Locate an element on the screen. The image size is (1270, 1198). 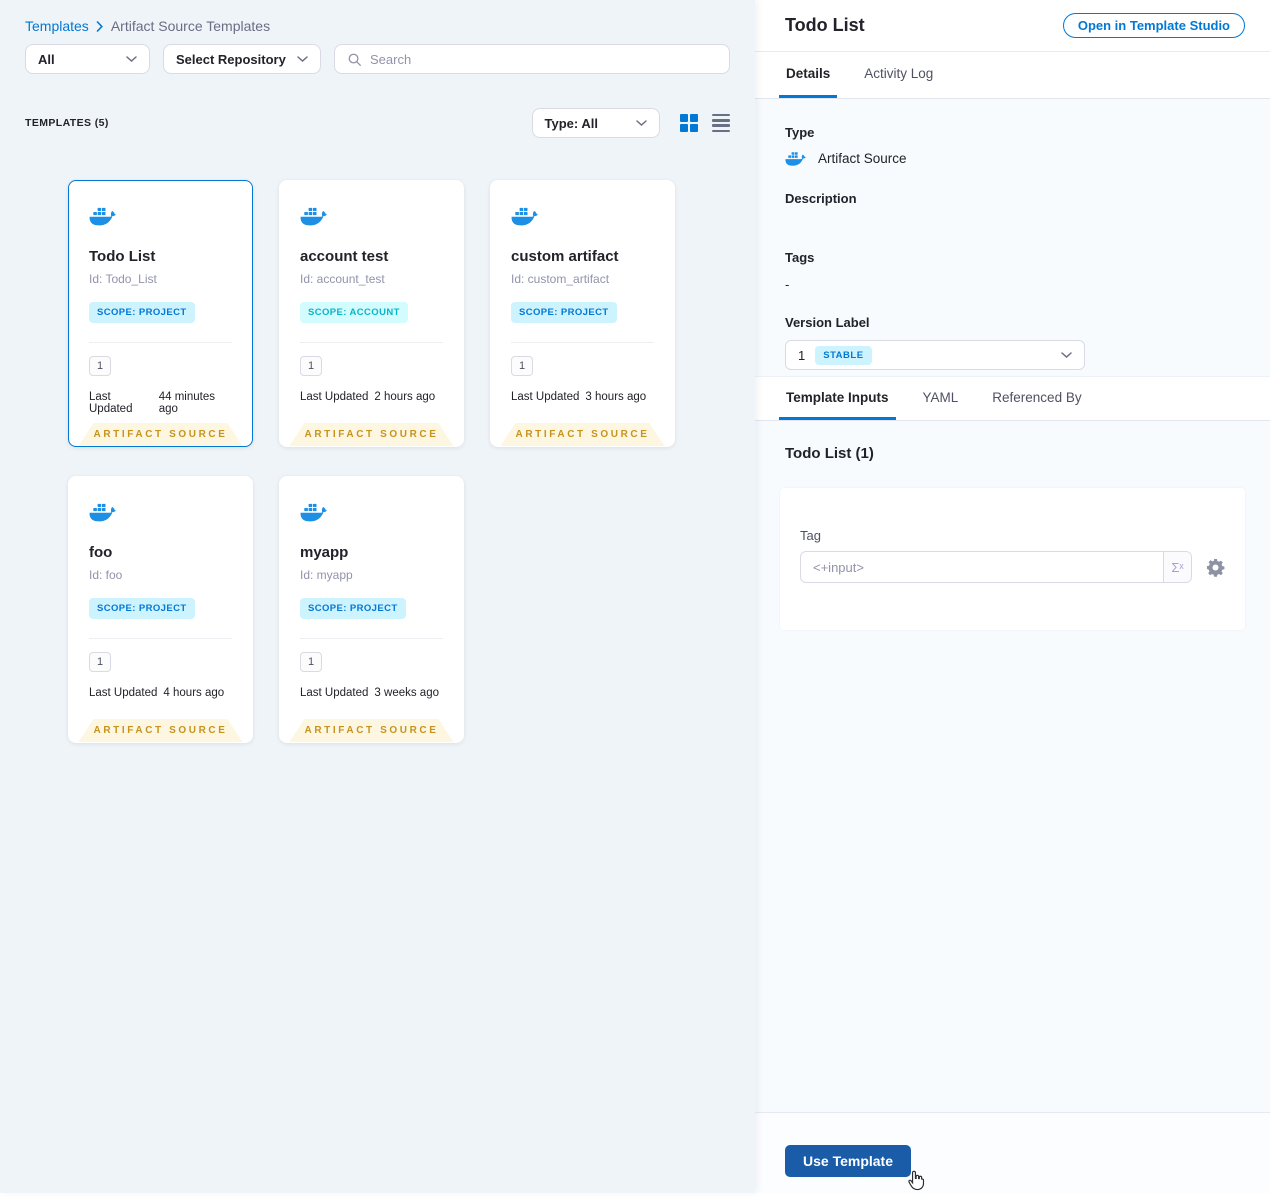
mouse-cursor-icon is located at coordinates (916, 1183).